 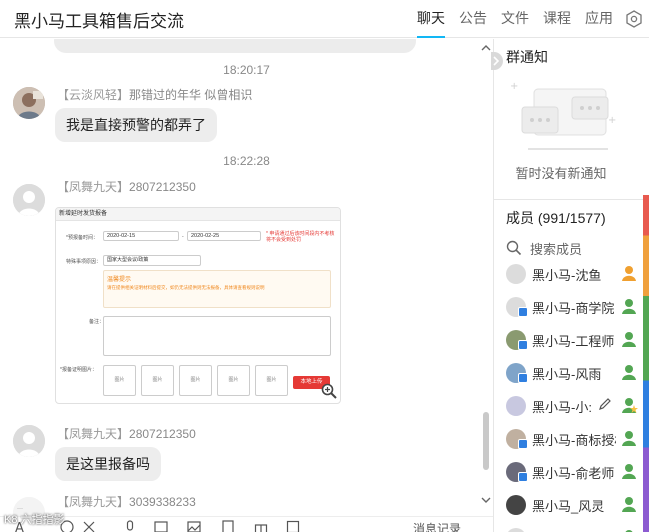 I want to click on collapse-panel-handle, so click(x=497, y=61).